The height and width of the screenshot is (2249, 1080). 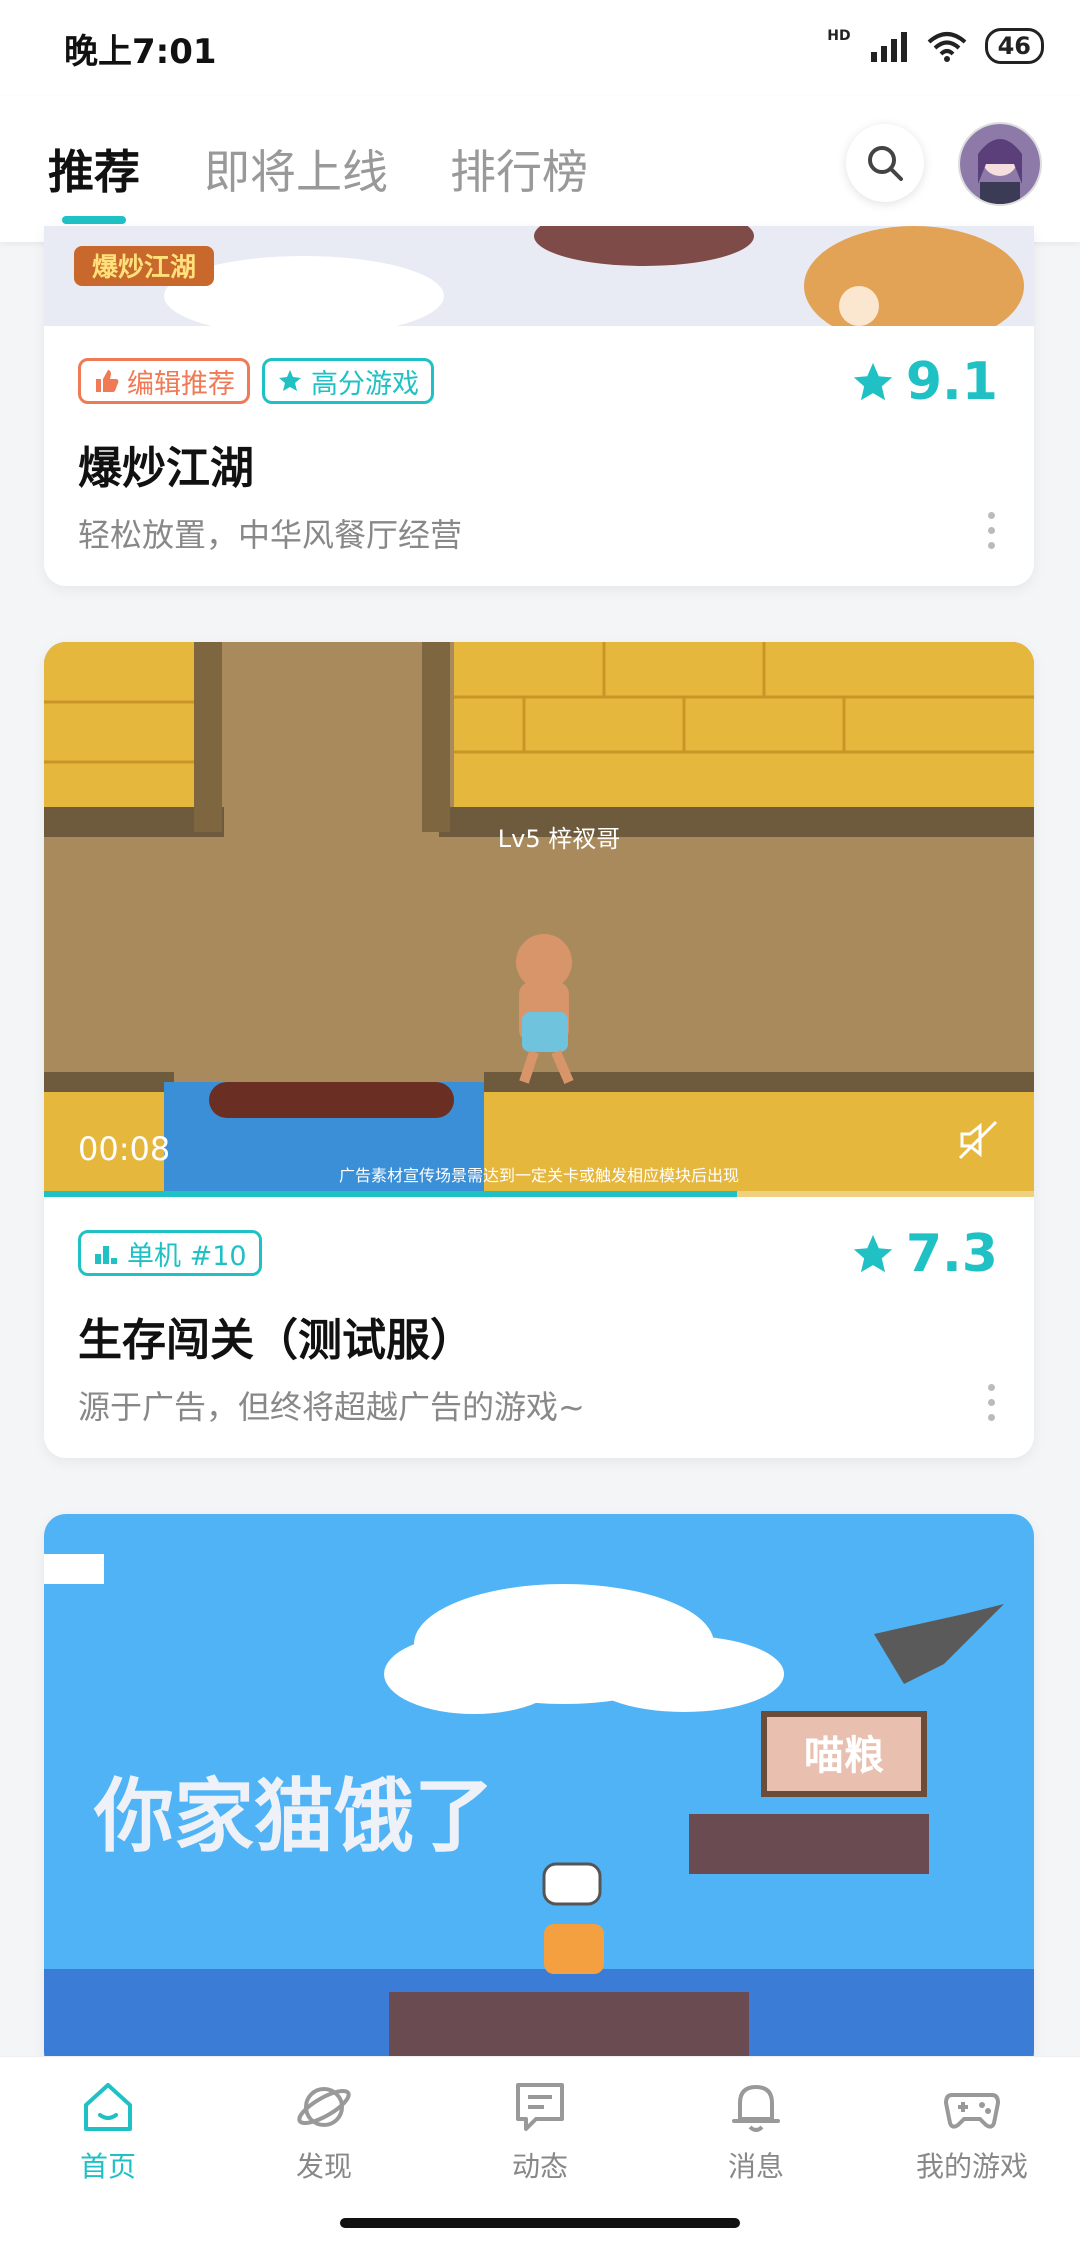 What do you see at coordinates (296, 169) in the screenshot?
I see `tab-upcoming: 即将上线` at bounding box center [296, 169].